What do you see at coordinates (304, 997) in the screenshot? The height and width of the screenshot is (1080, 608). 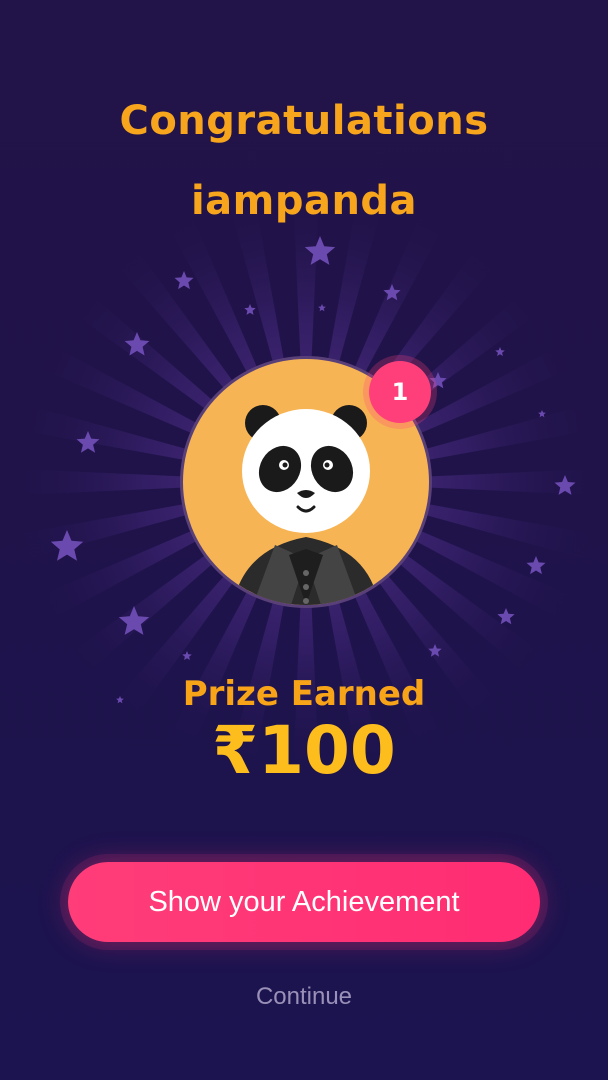 I see `continue-link: Continue` at bounding box center [304, 997].